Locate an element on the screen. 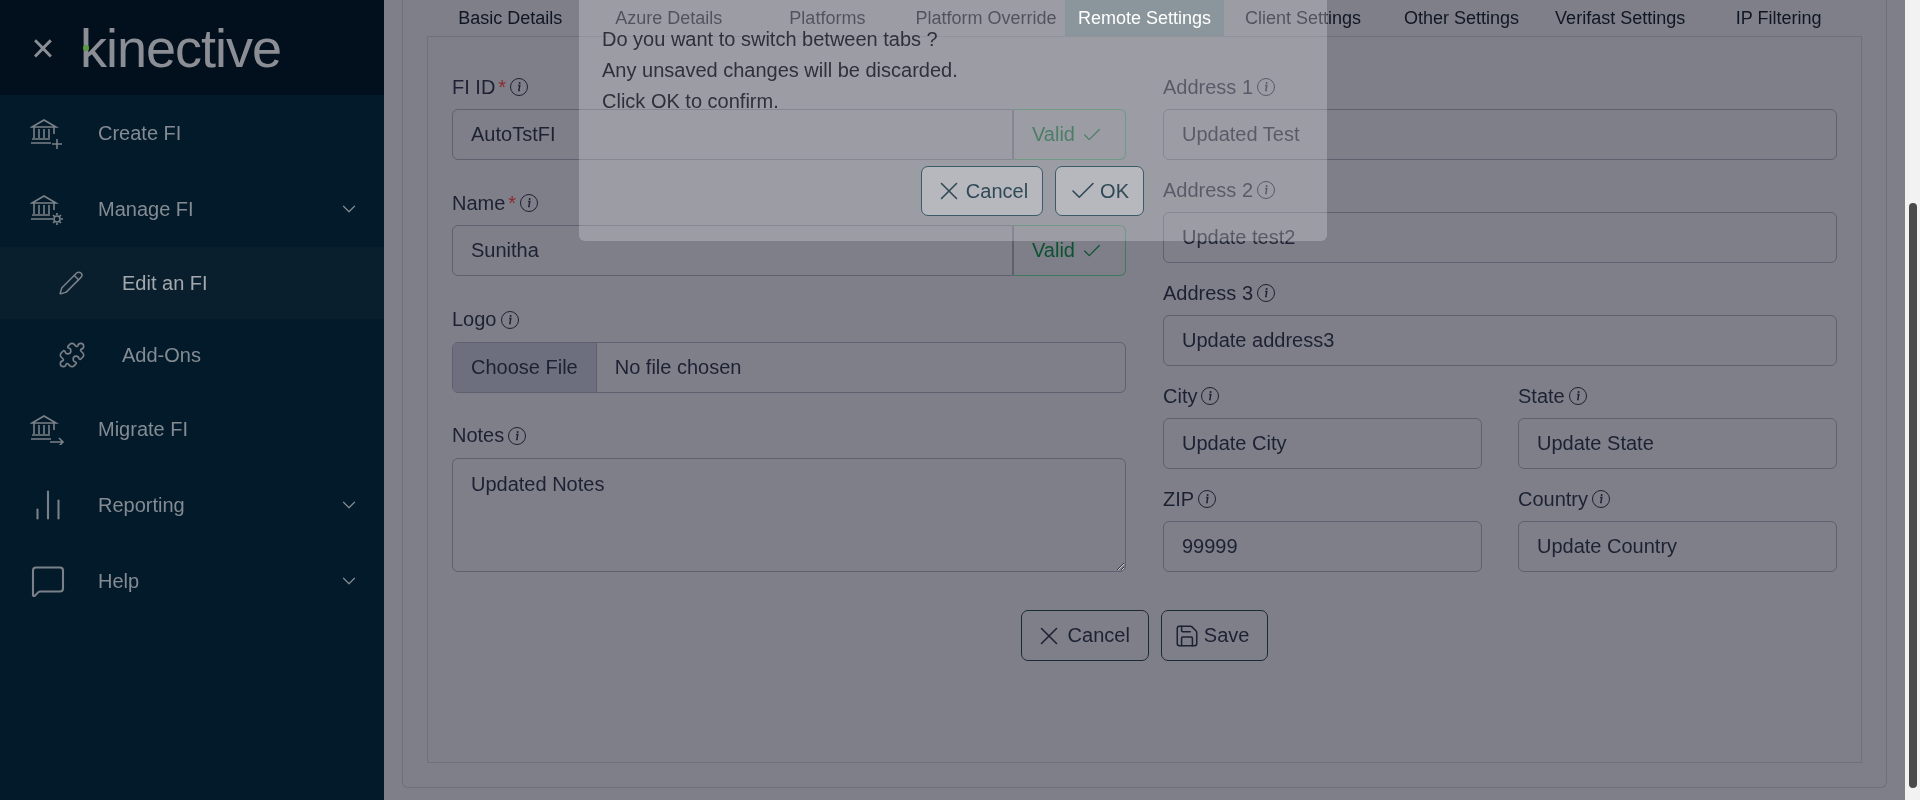  field-label: Address 2 is located at coordinates (1208, 190).